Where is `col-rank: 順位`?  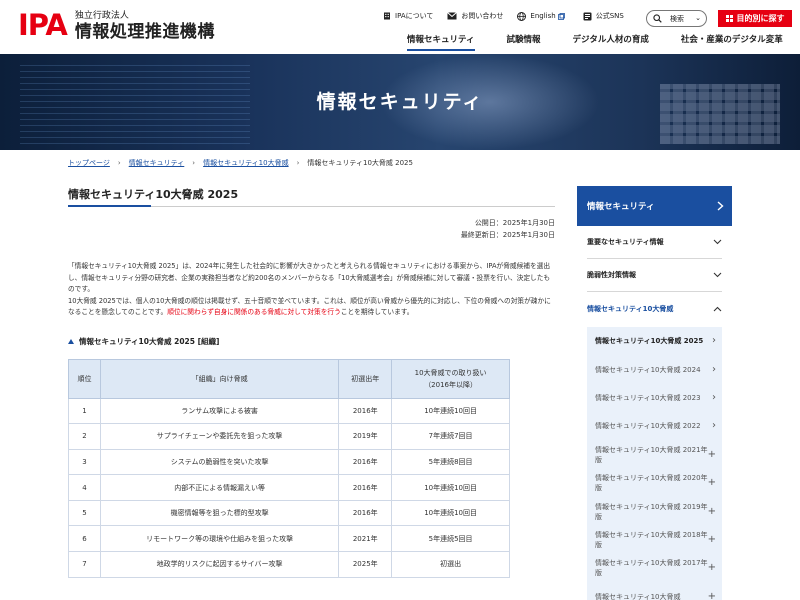
col-rank: 順位 is located at coordinates (84, 378).